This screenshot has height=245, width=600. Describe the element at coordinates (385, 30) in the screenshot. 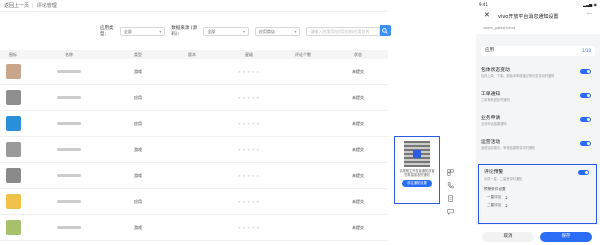

I see `search-button` at that location.